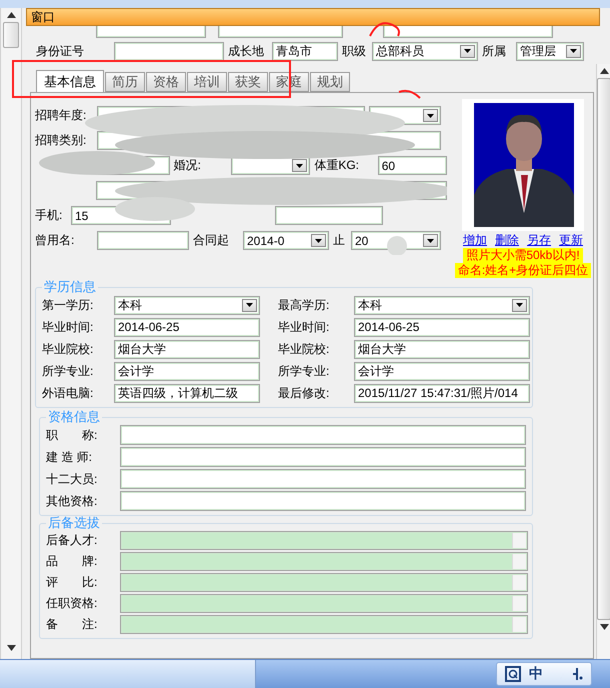  What do you see at coordinates (339, 240) in the screenshot?
I see `field-label: 止` at bounding box center [339, 240].